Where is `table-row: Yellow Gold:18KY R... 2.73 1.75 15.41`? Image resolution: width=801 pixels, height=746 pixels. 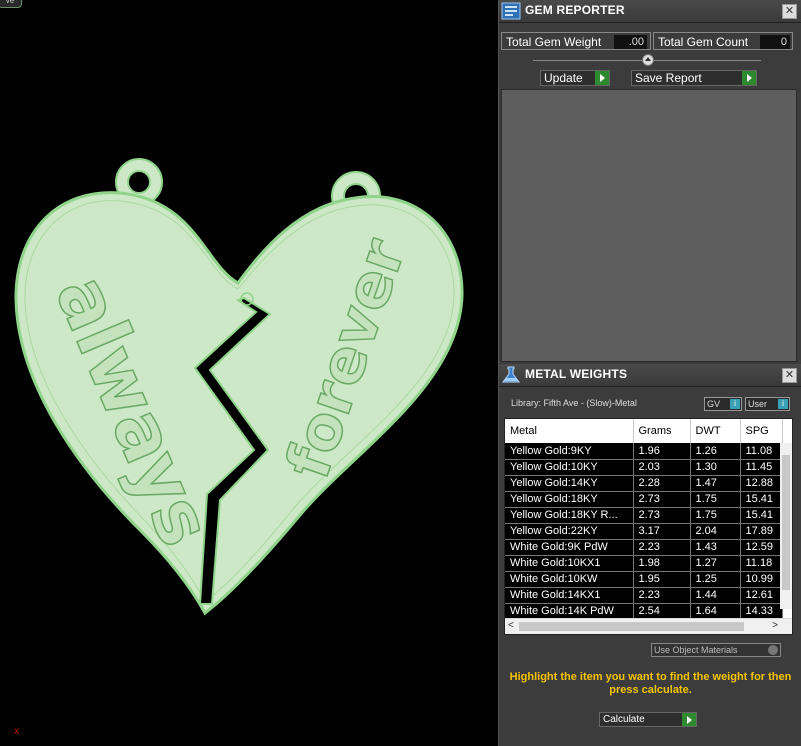 table-row: Yellow Gold:18KY R... 2.73 1.75 15.41 is located at coordinates (644, 515).